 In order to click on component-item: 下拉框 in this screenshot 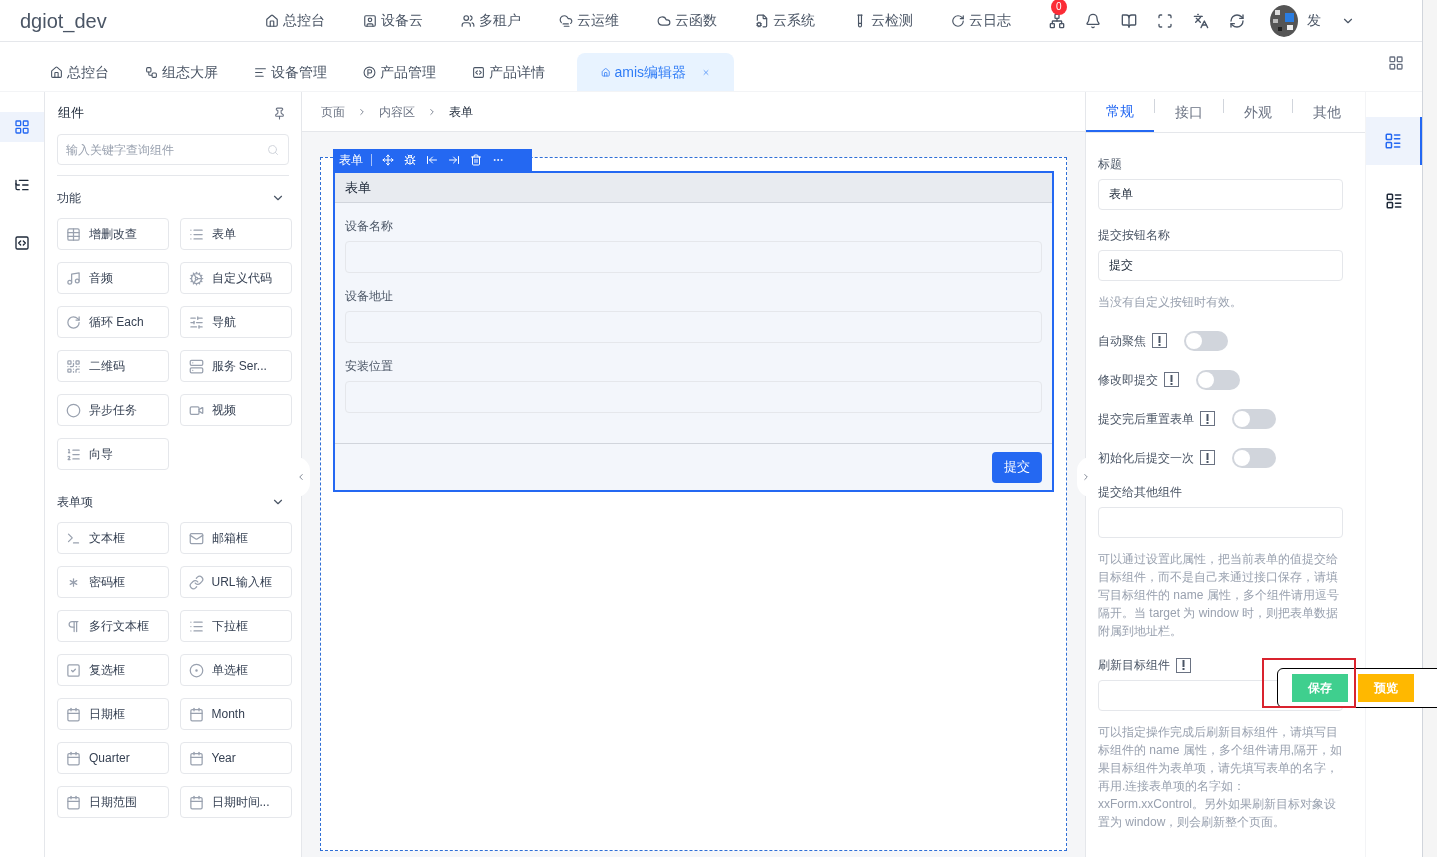, I will do `click(235, 626)`.